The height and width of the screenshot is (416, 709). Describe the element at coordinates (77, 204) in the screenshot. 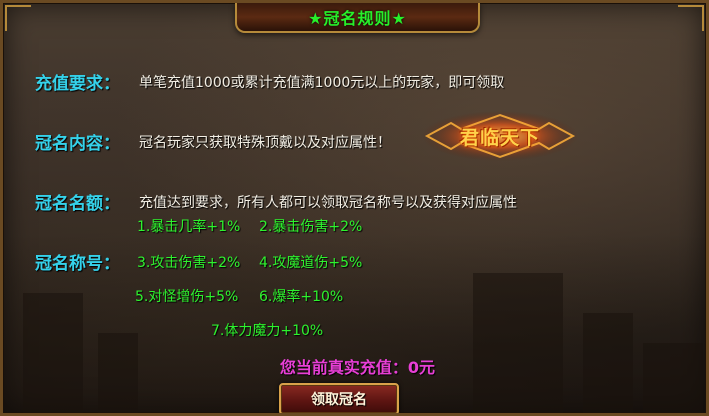

I see `quota-label: 冠名名额：` at that location.